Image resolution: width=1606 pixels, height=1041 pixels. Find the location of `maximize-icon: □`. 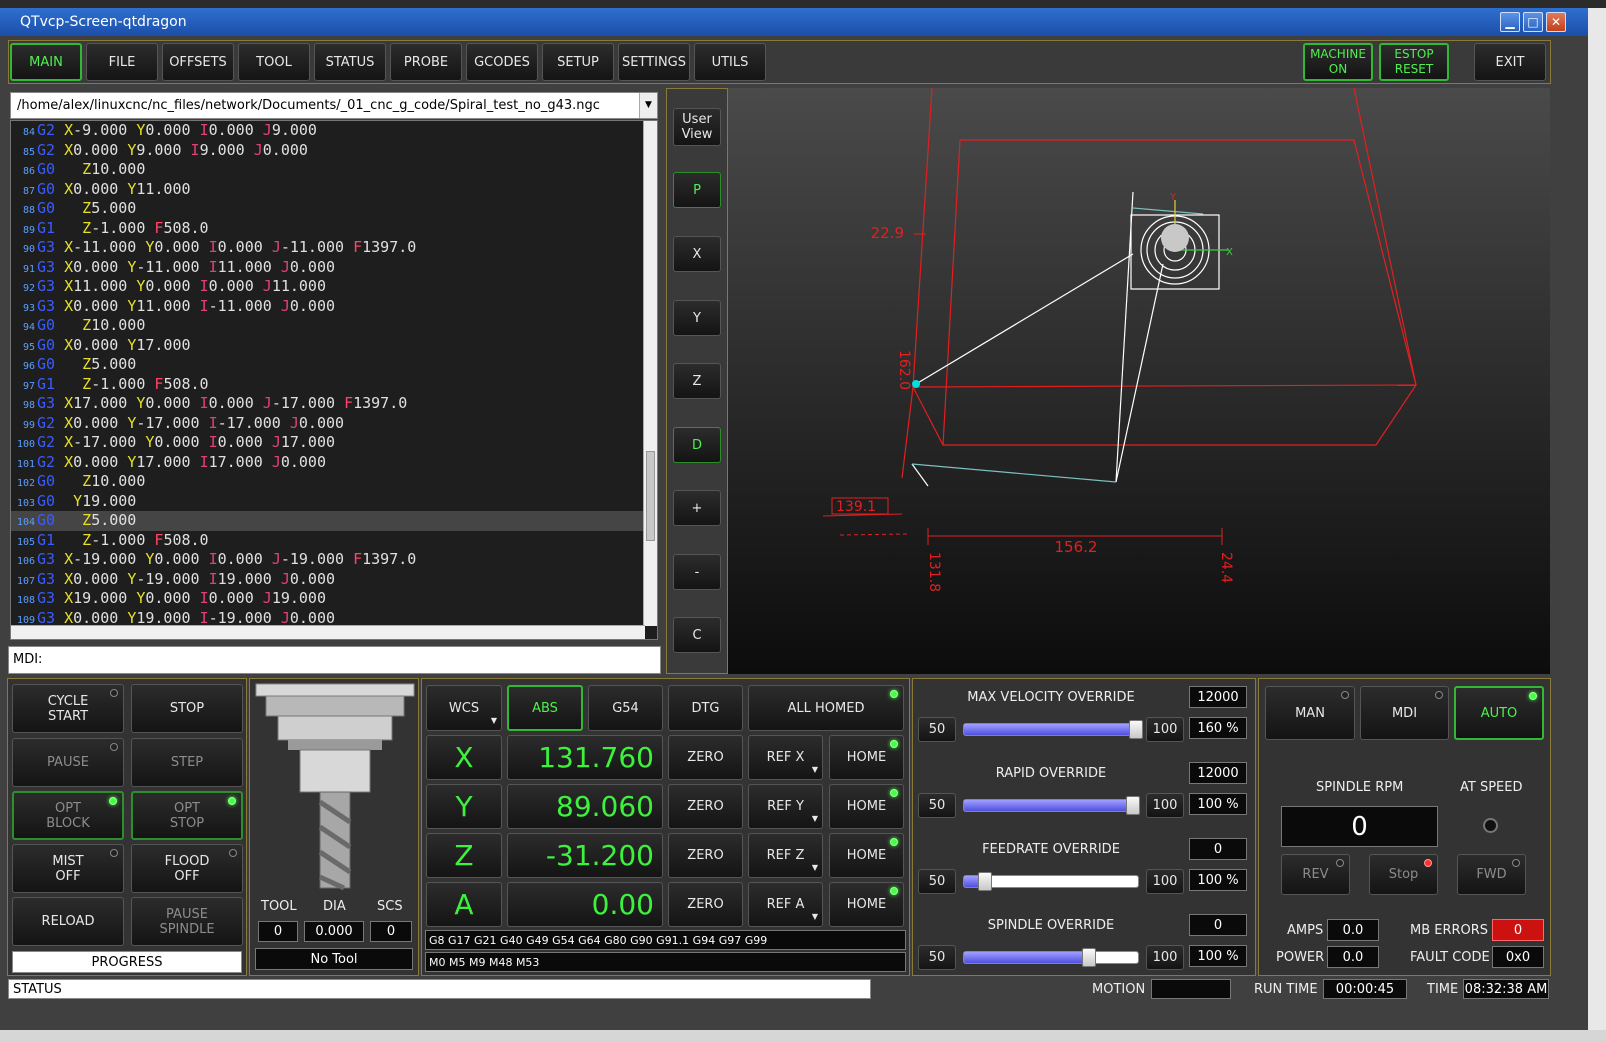

maximize-icon: □ is located at coordinates (1533, 22).